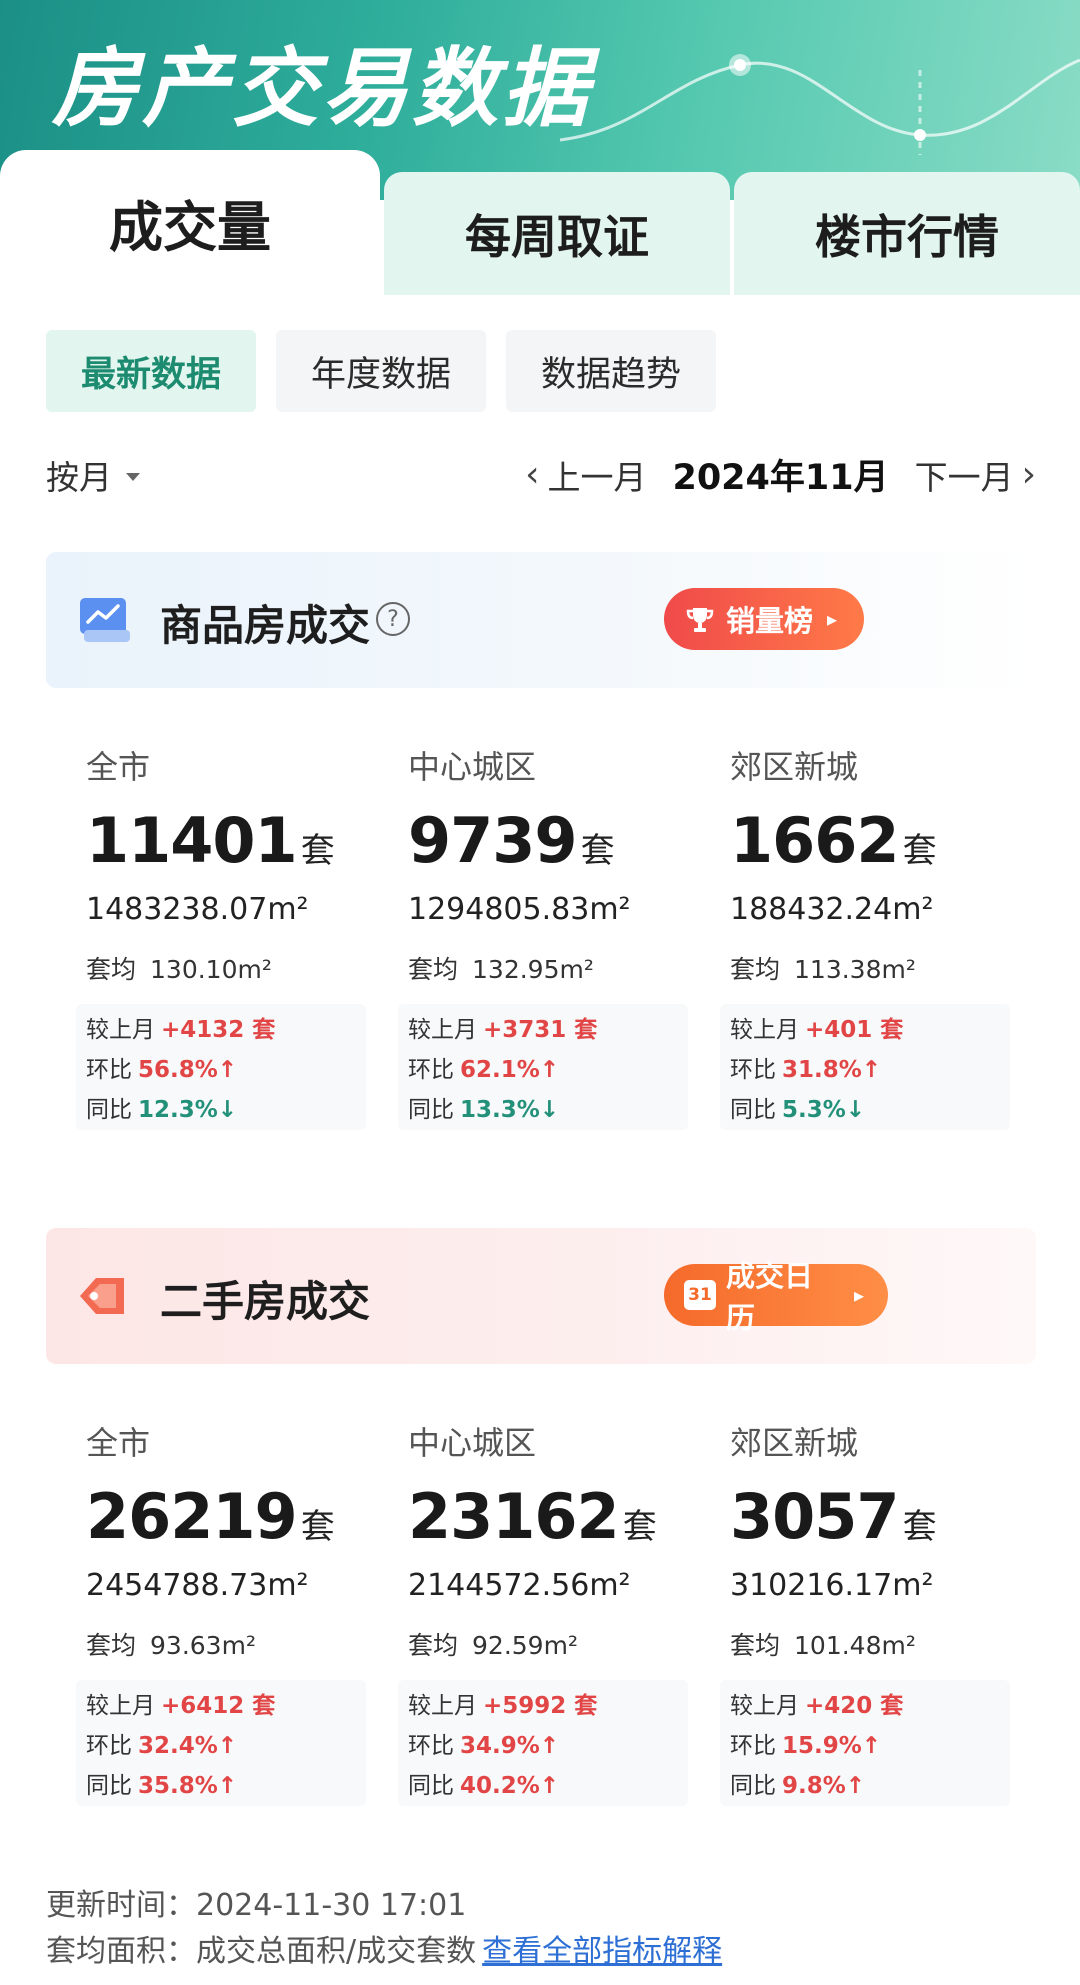 Image resolution: width=1080 pixels, height=1985 pixels. What do you see at coordinates (519, 909) in the screenshot?
I see `total-area: 1294805.83m²` at bounding box center [519, 909].